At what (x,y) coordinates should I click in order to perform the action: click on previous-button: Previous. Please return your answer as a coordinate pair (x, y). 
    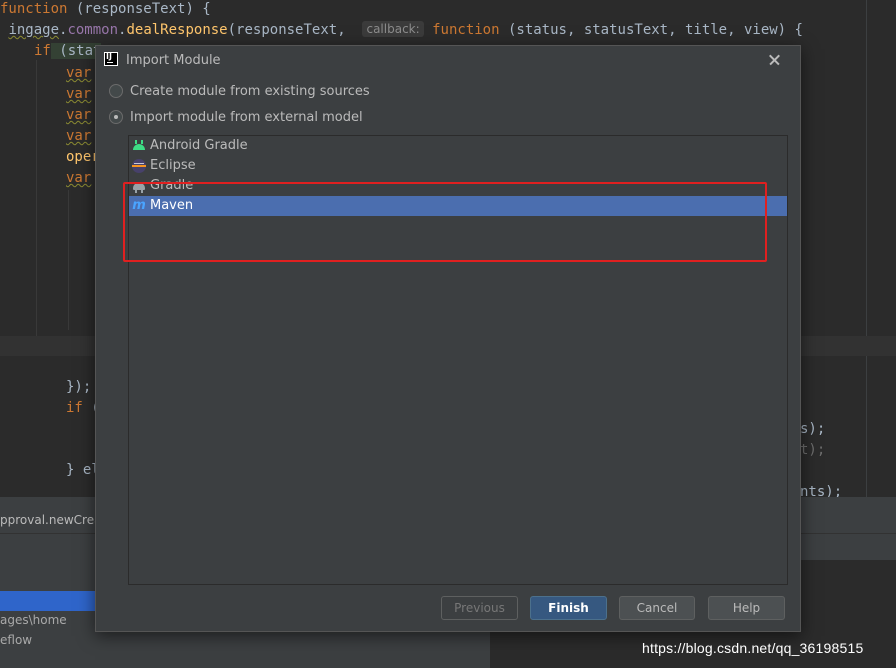
    Looking at the image, I should click on (479, 608).